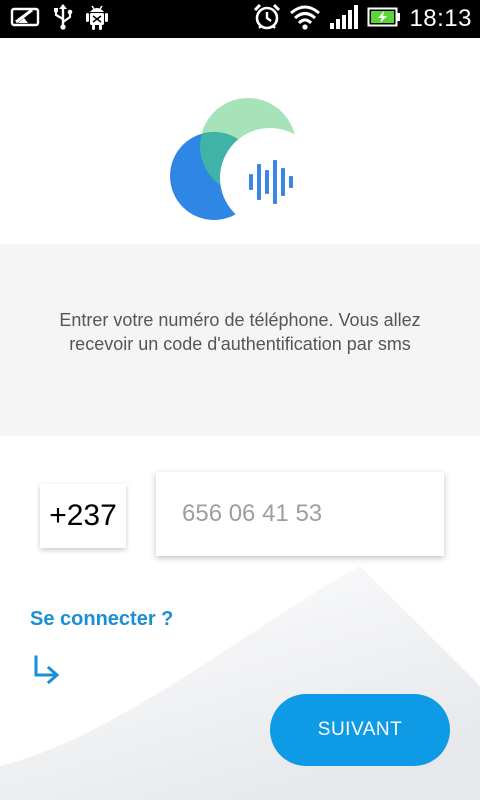 The image size is (480, 800). What do you see at coordinates (440, 18) in the screenshot?
I see `status-time: 18:13` at bounding box center [440, 18].